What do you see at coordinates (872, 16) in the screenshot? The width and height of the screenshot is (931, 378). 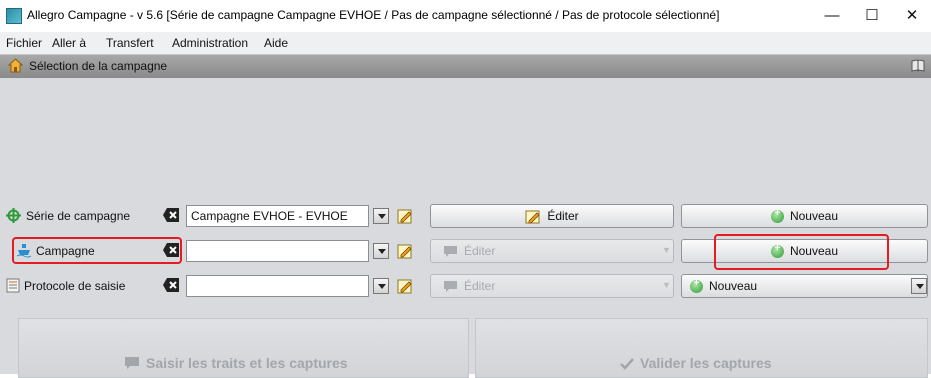 I see `maximize-button: ☐` at bounding box center [872, 16].